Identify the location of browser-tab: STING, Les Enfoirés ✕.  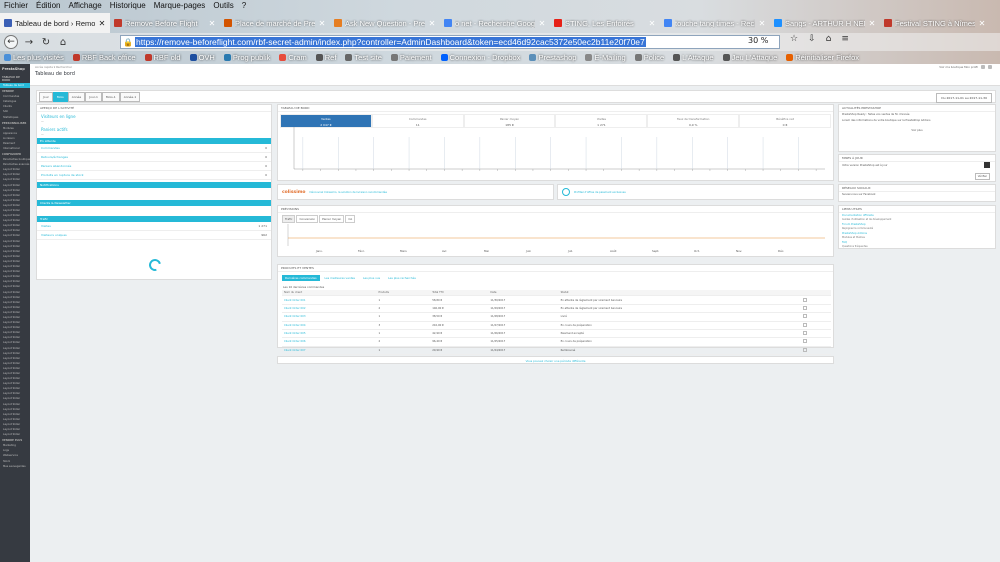
(605, 23).